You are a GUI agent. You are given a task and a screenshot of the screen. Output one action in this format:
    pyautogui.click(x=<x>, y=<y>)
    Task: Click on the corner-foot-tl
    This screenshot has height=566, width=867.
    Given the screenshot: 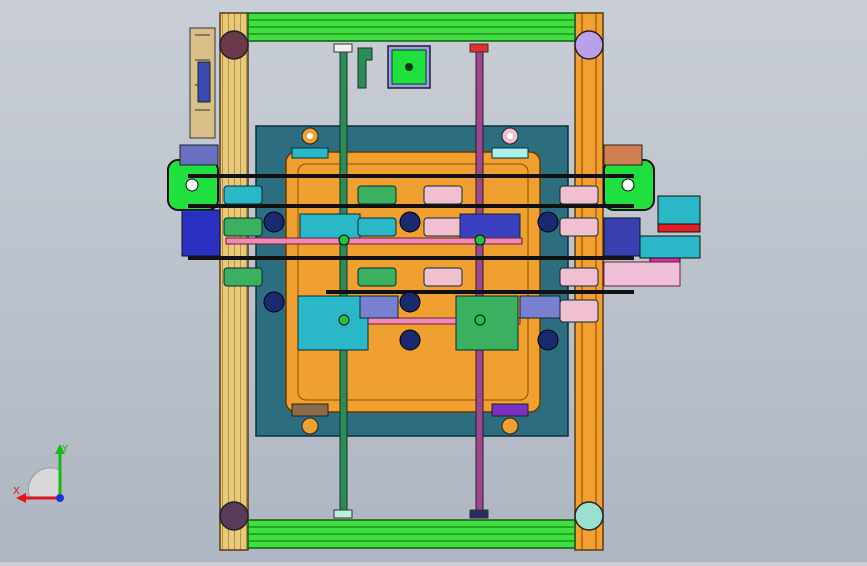 What is the action you would take?
    pyautogui.click(x=234, y=45)
    